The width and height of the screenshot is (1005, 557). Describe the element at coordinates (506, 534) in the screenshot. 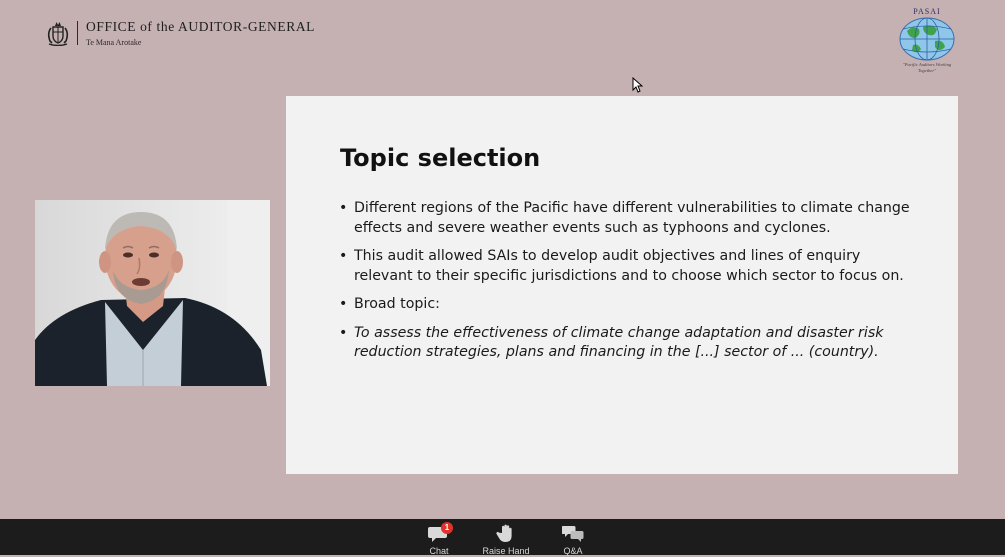

I see `hand-icon` at that location.